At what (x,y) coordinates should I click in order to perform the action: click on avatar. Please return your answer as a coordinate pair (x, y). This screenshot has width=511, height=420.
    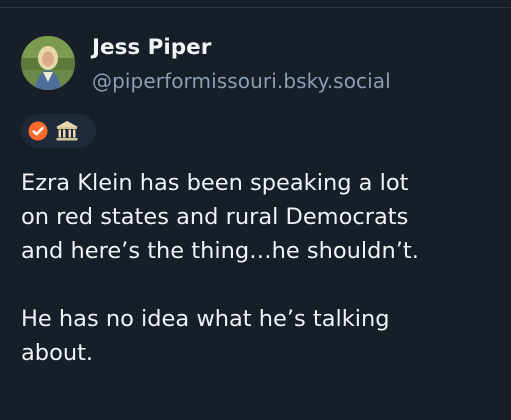
    Looking at the image, I should click on (48, 63).